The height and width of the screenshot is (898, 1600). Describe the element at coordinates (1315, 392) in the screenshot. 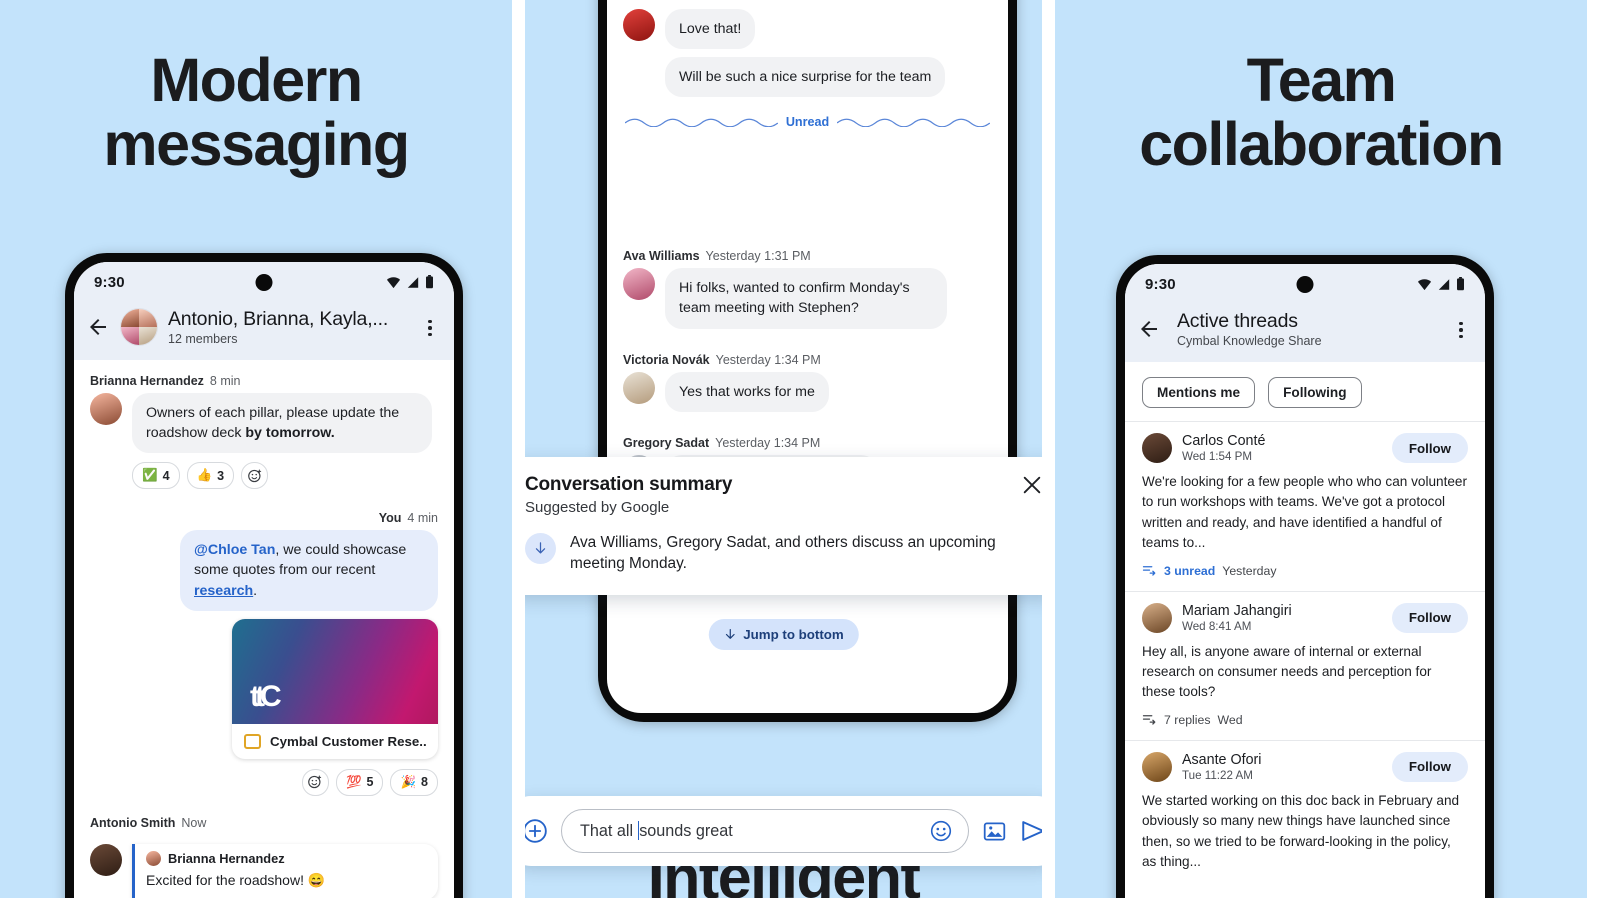

I see `filter-chip-following: Following` at that location.